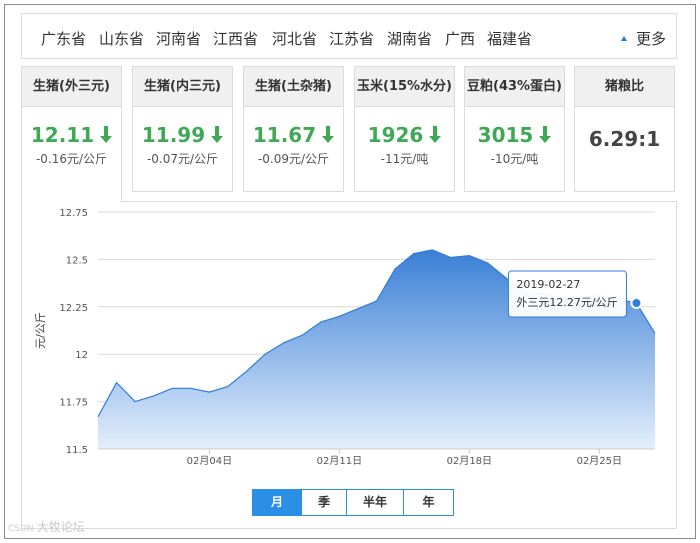 The width and height of the screenshot is (700, 543). I want to click on price-card-soymeal: 豆粕(43%蛋白) 3015 -10元/吨, so click(514, 129).